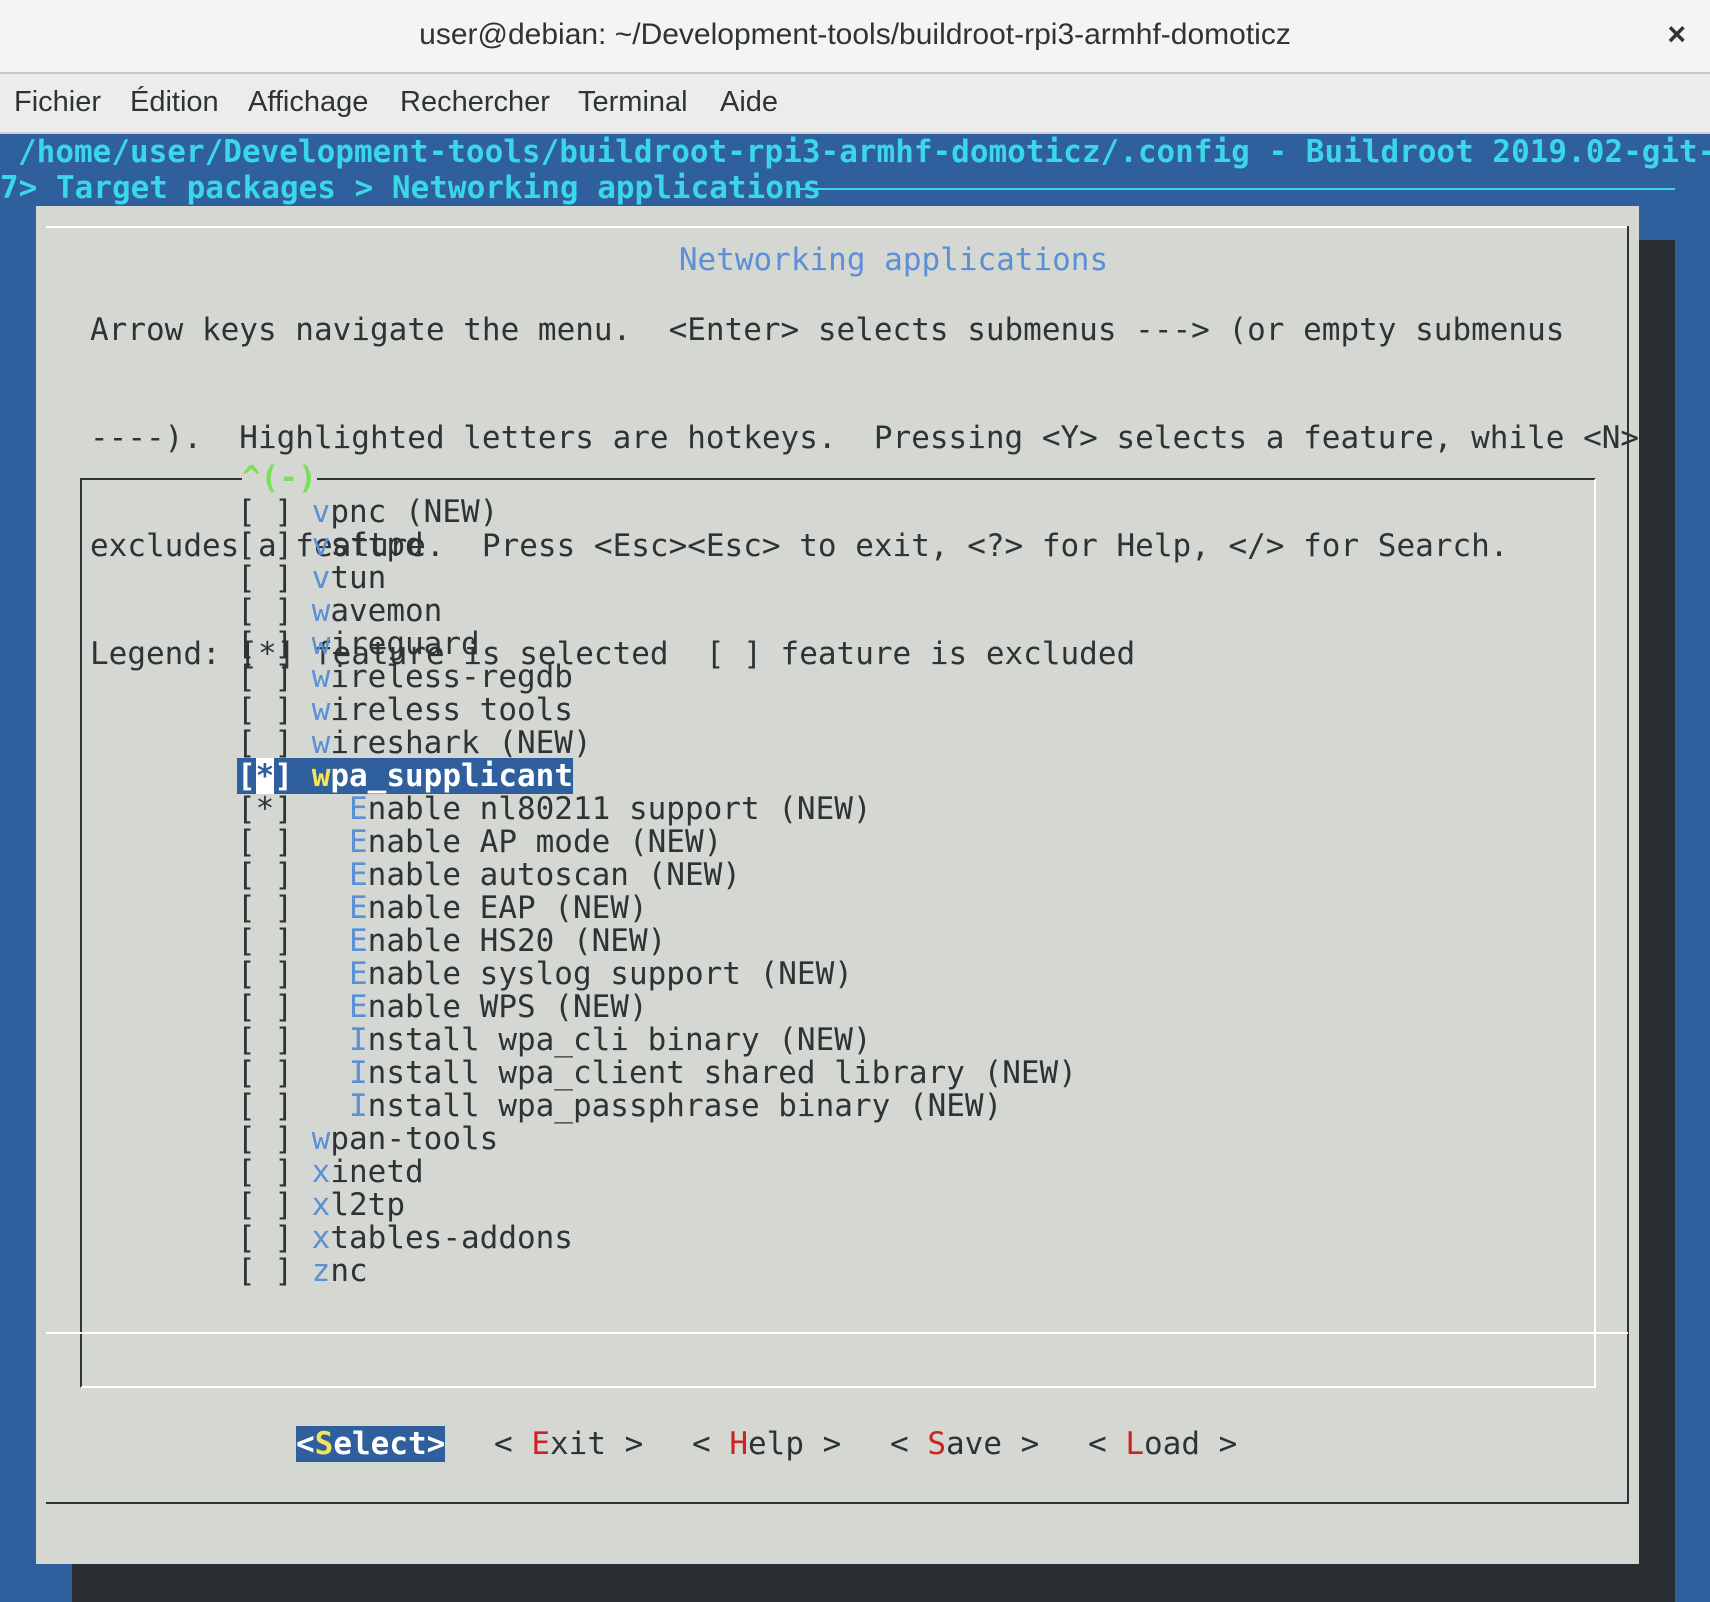 The image size is (1710, 1602). What do you see at coordinates (405, 710) in the screenshot?
I see `menu-item: [ ] wireless tools` at bounding box center [405, 710].